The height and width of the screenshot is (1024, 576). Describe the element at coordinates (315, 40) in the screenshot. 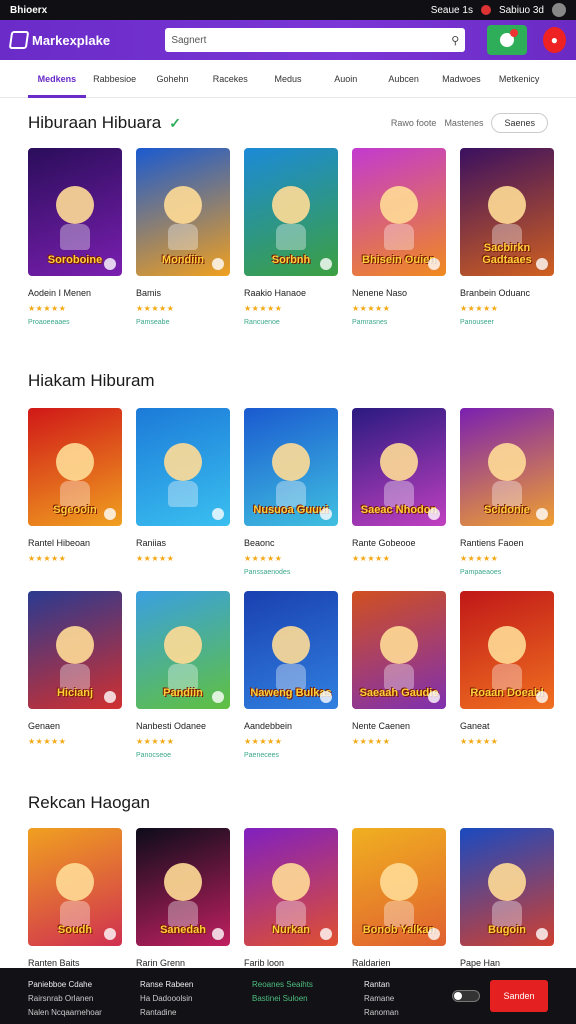

I see `search-input: Sagnert ⚲` at that location.